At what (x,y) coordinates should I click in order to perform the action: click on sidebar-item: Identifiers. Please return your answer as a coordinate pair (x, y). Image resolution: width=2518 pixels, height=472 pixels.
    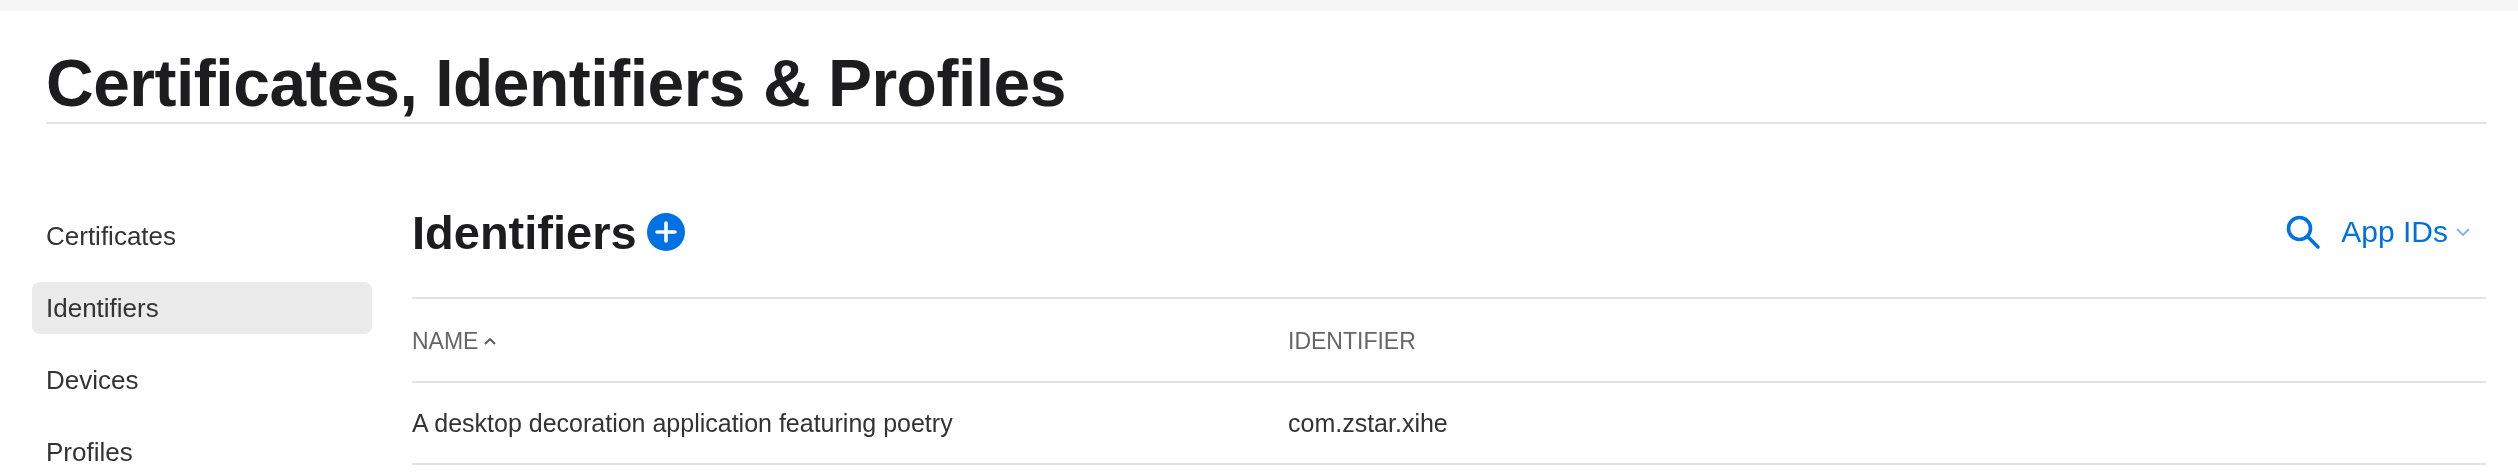
    Looking at the image, I should click on (202, 308).